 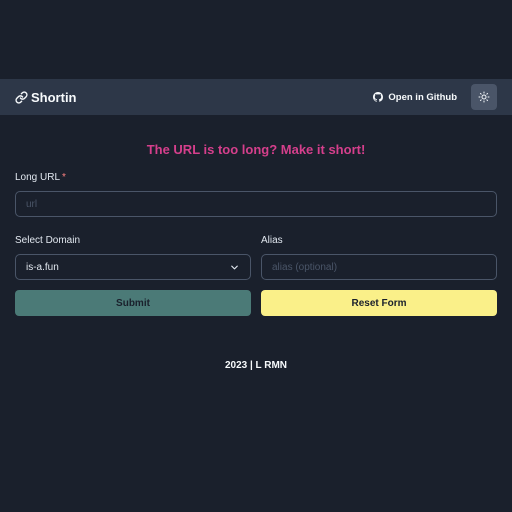 I want to click on navbar: Shortin Open in Github, so click(x=256, y=97).